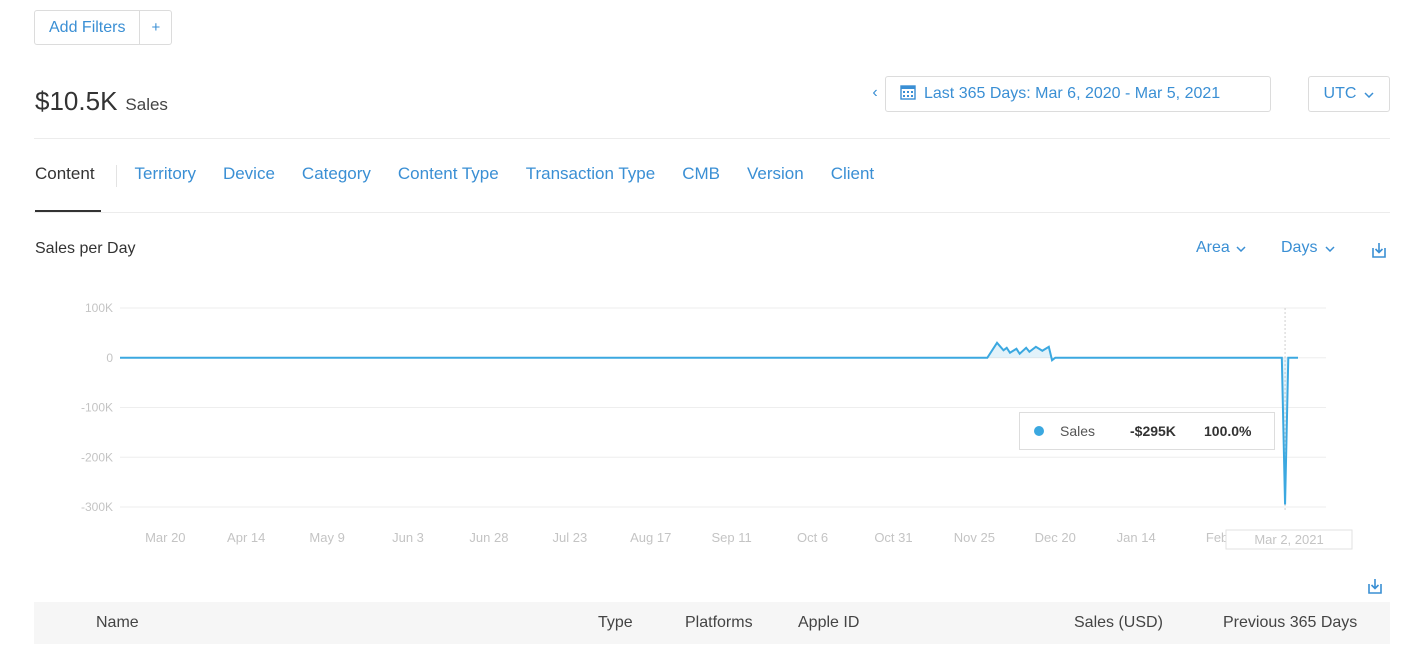 The width and height of the screenshot is (1418, 648). What do you see at coordinates (1136, 537) in the screenshot?
I see `x-tick-label: Jan 14` at bounding box center [1136, 537].